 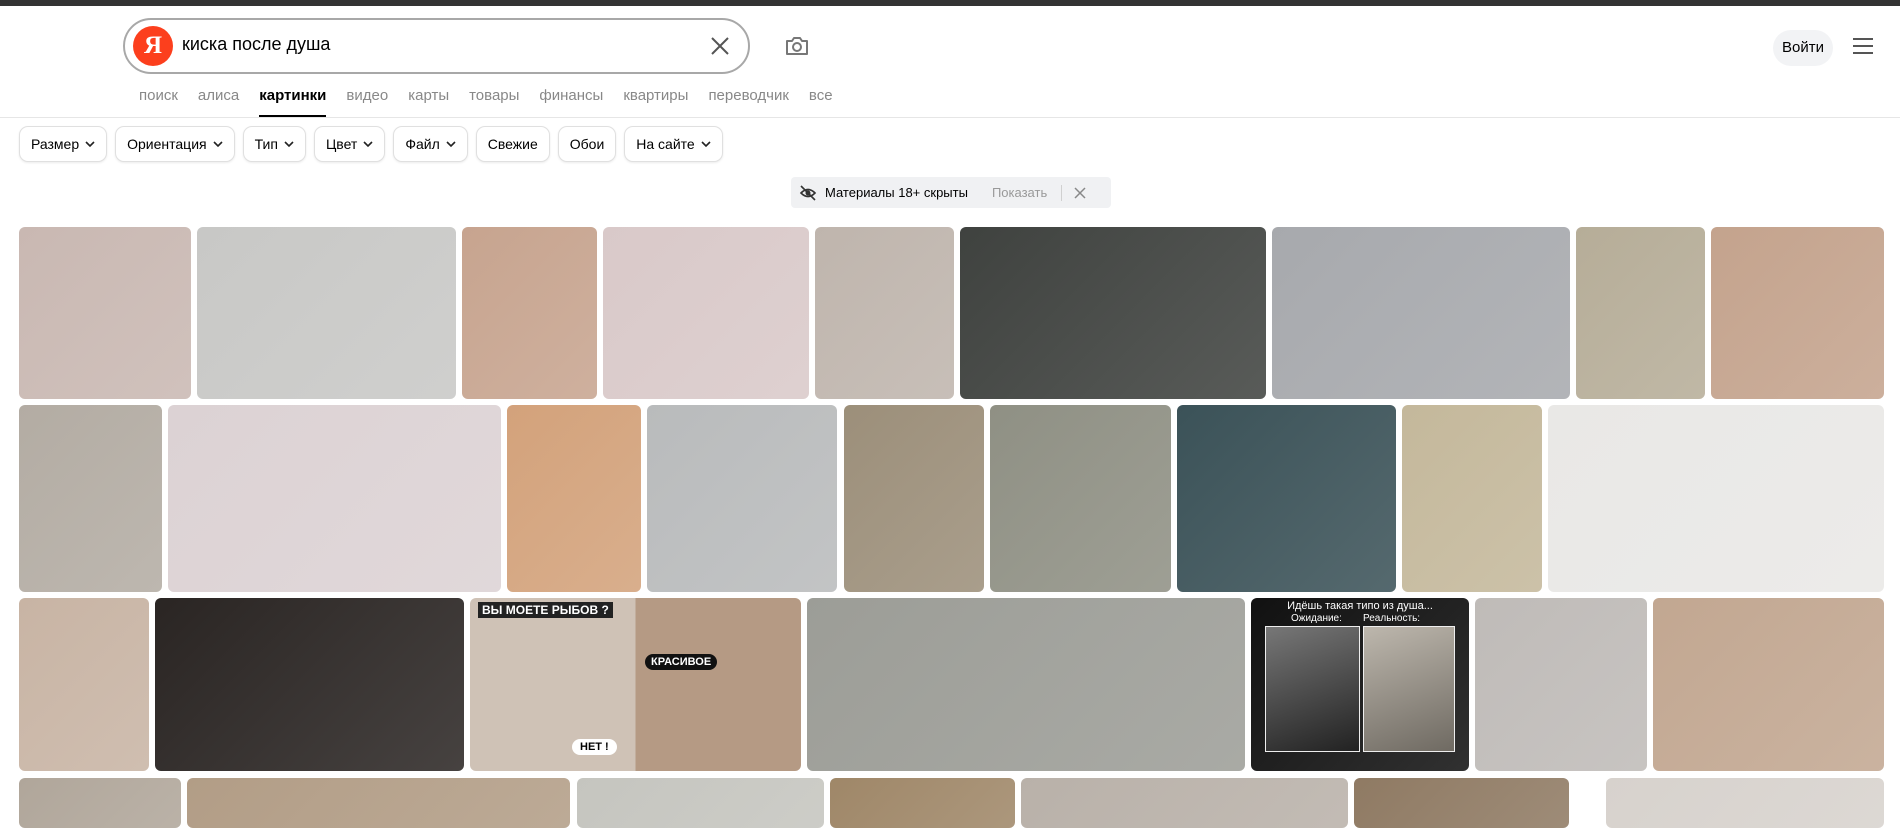 I want to click on filter-chip-1: Ориентация, so click(x=175, y=144).